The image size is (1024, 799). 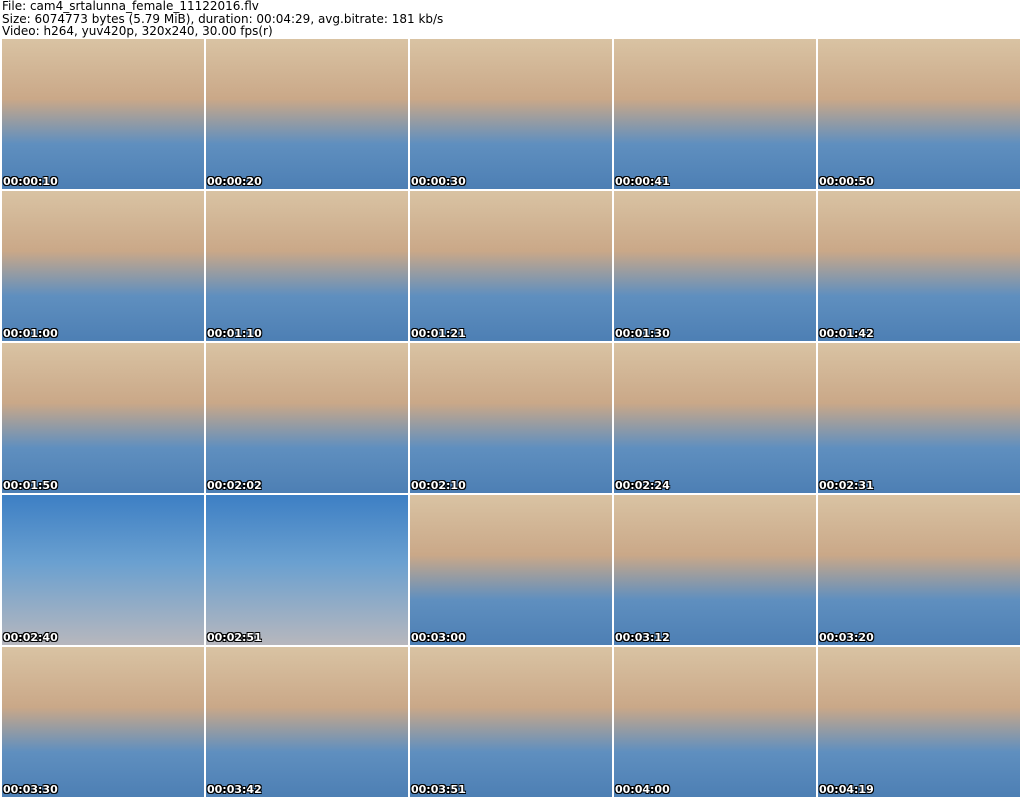 I want to click on video-thumbnail: 00:03:42, so click(x=307, y=722).